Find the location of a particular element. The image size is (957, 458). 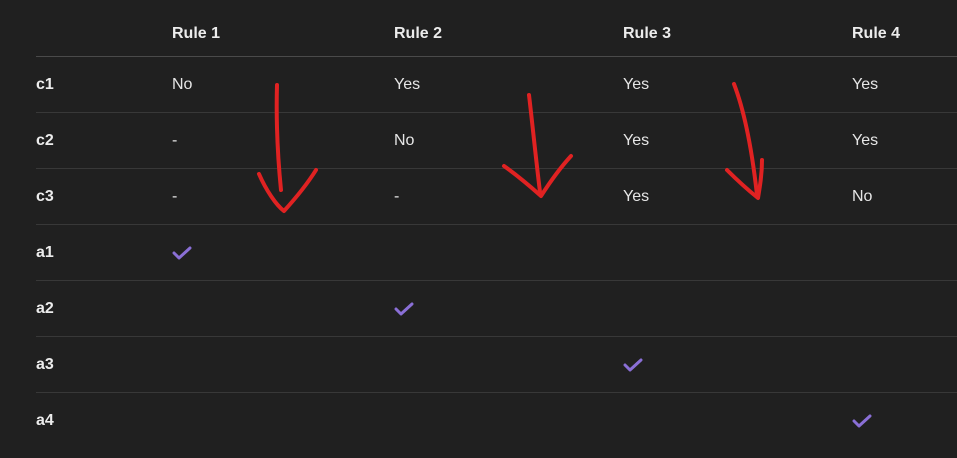

row-label: c3 is located at coordinates (104, 196).